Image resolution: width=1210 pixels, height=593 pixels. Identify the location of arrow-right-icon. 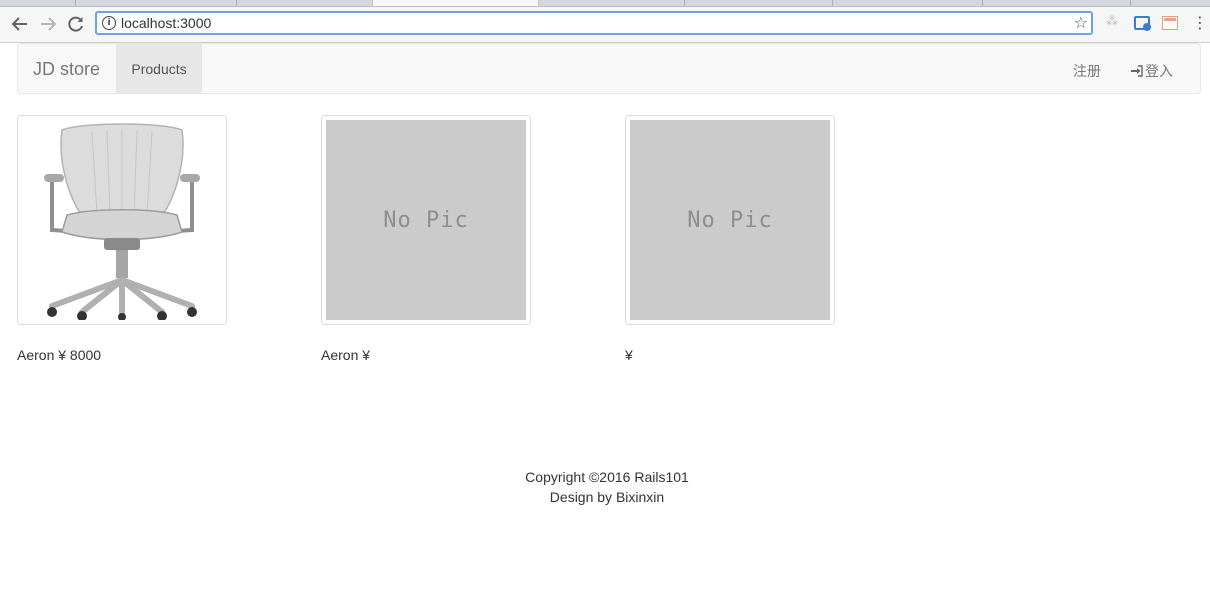
(49, 24).